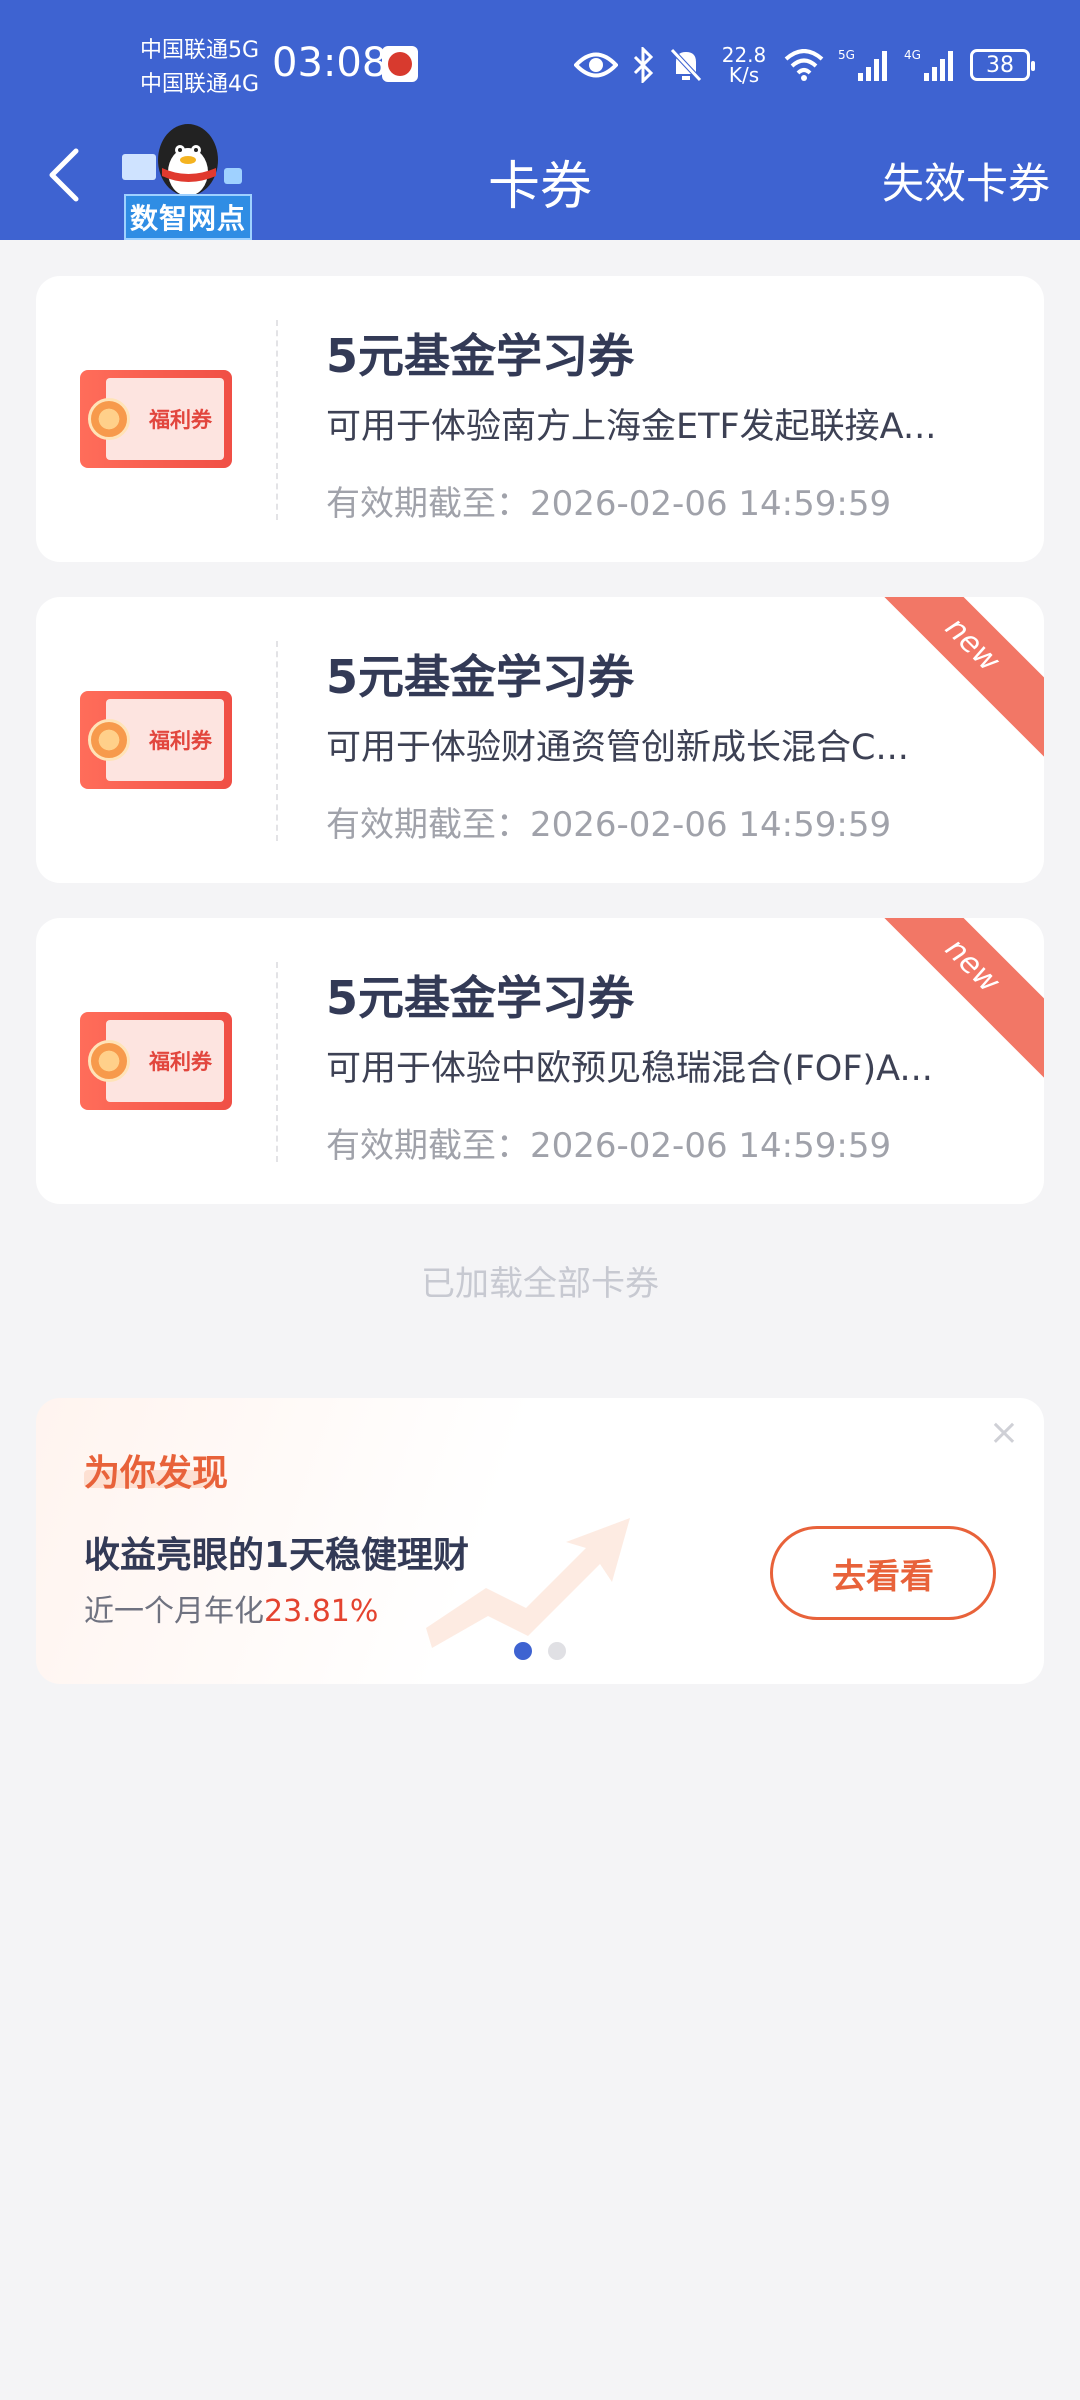  Describe the element at coordinates (744, 75) in the screenshot. I see `net-speed-unit: K/s` at that location.